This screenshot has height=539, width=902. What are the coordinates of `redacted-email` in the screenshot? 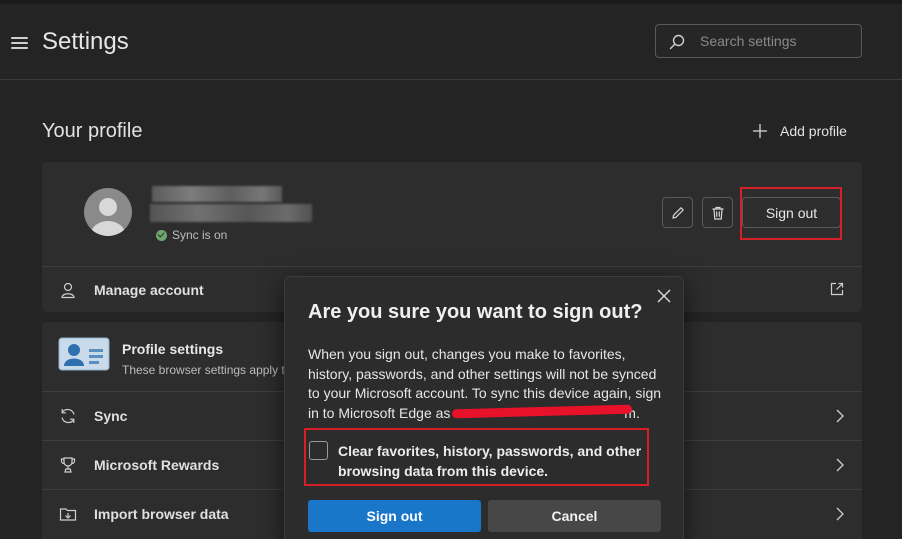 It's located at (542, 411).